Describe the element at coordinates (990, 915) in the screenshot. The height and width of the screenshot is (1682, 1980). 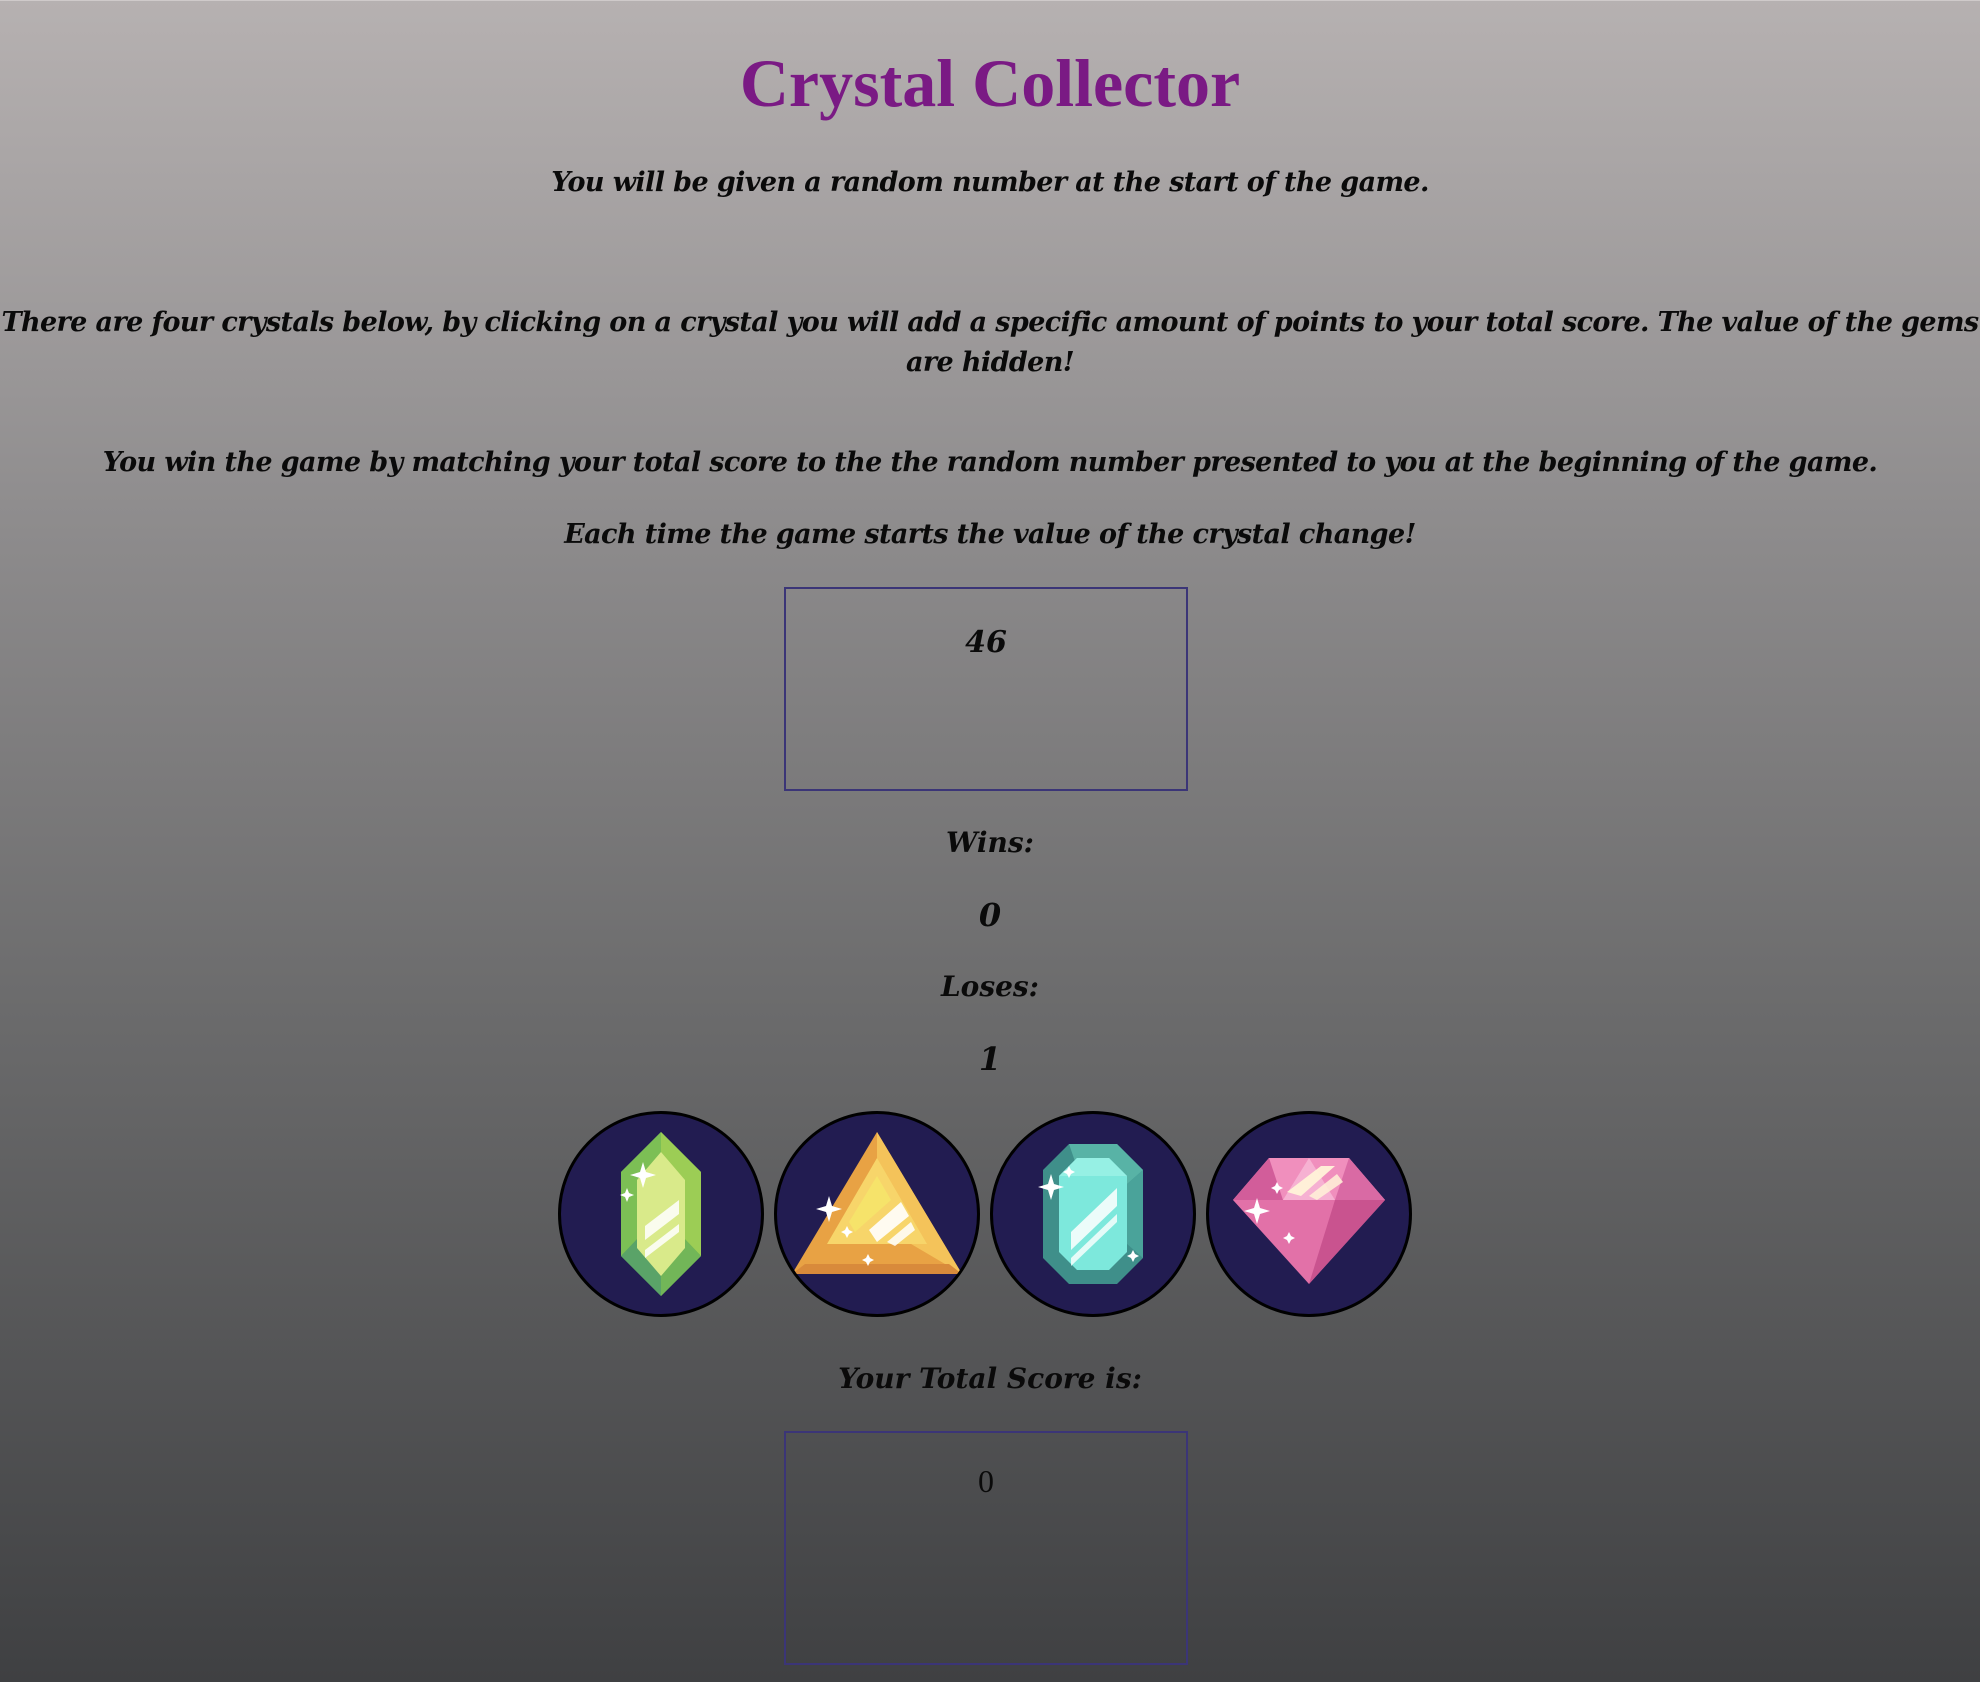
I see `wins-count: 0` at that location.